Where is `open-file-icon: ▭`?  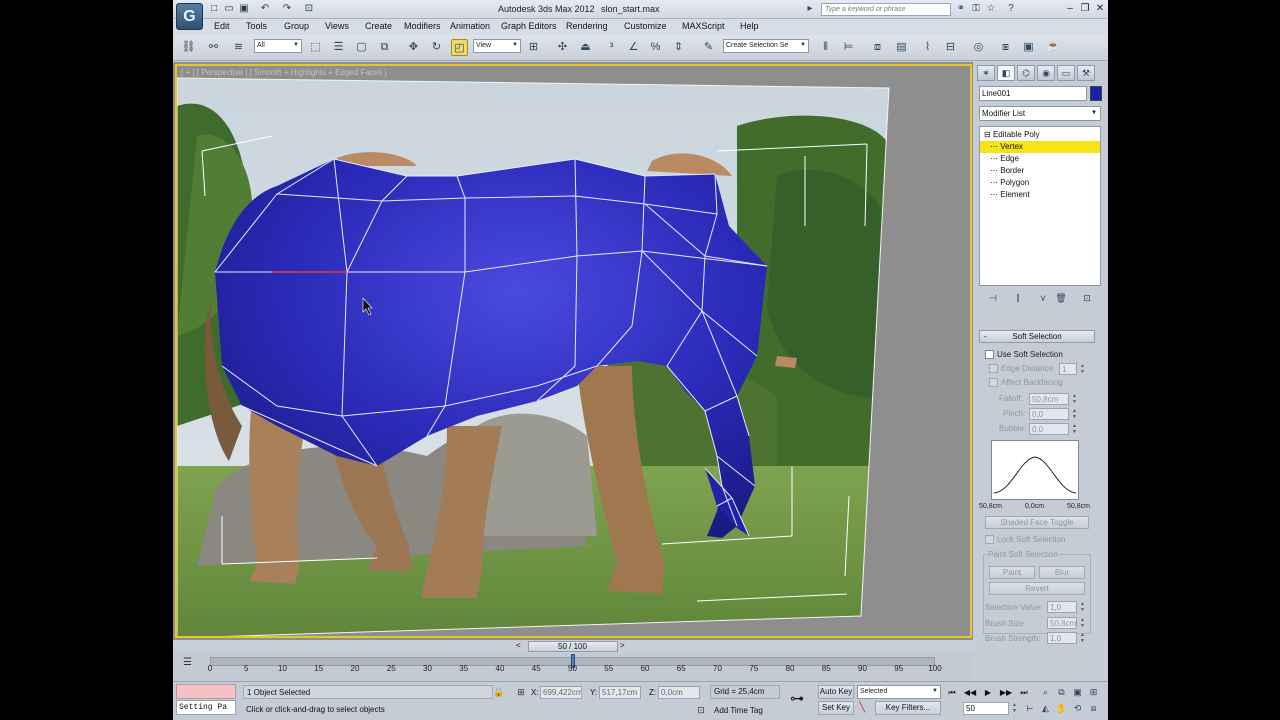 open-file-icon: ▭ is located at coordinates (229, 9).